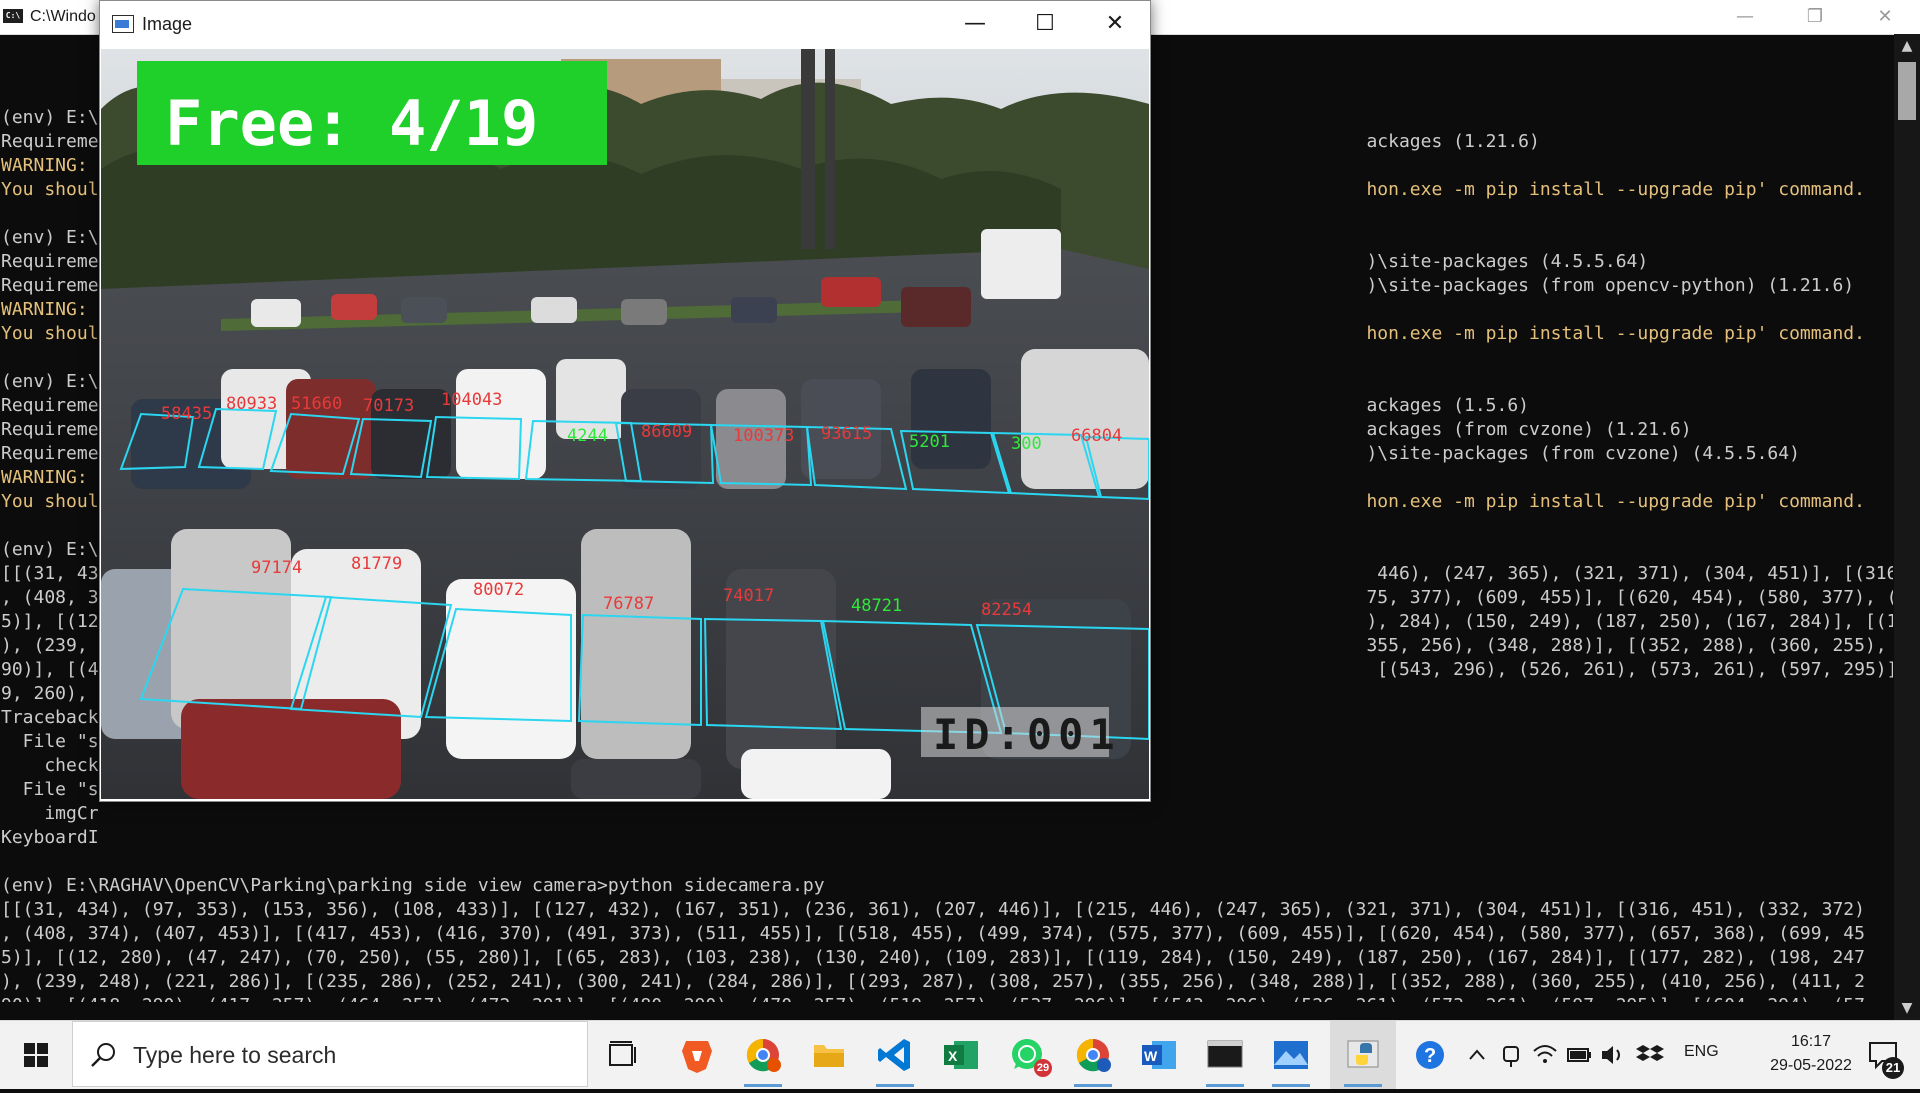 The image size is (1920, 1093). Describe the element at coordinates (186, 414) in the screenshot. I see `slot-count-label: 58435` at that location.